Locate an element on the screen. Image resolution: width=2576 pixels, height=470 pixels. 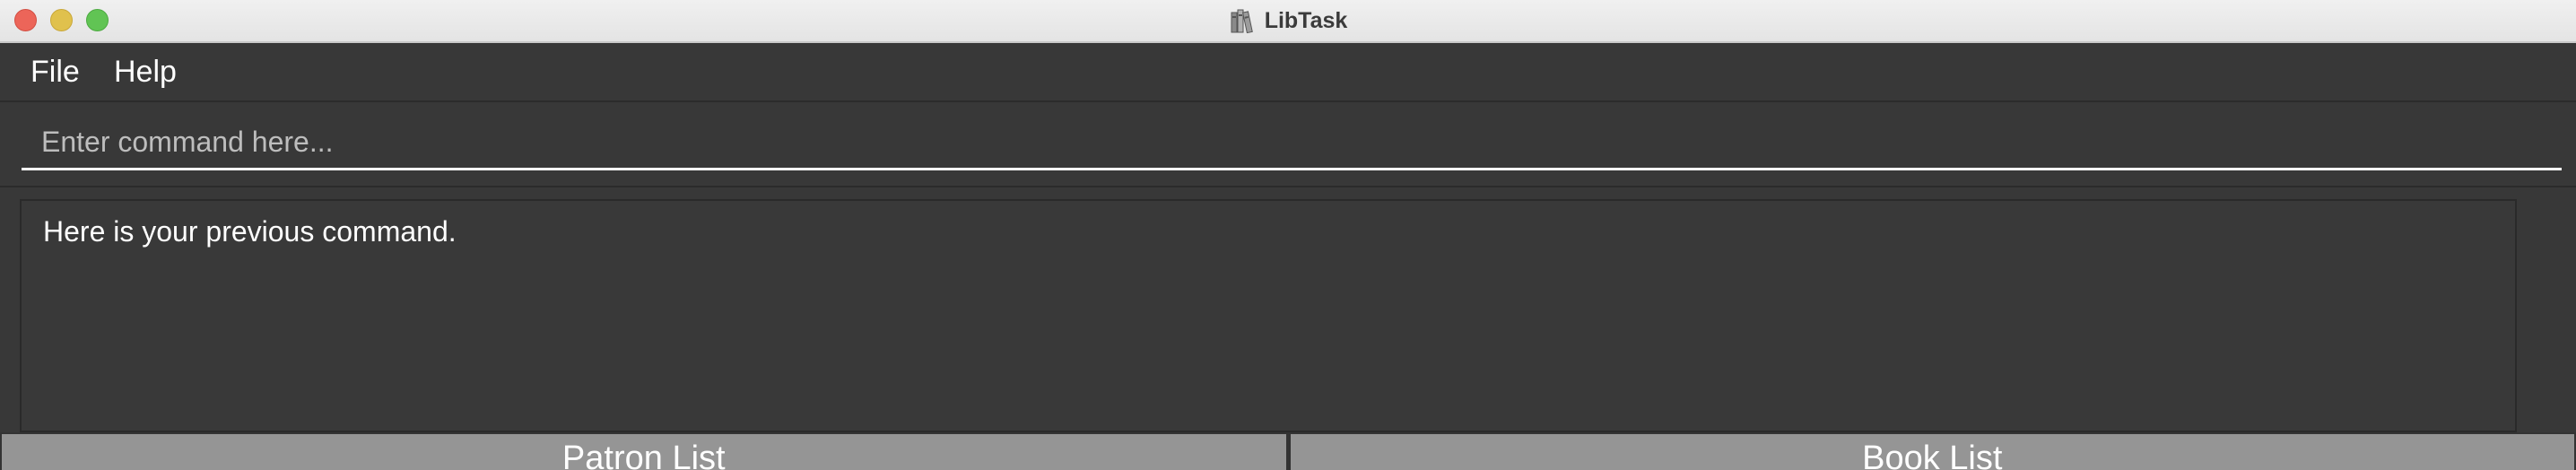
tab-patron-list-label: Patron List is located at coordinates (643, 455).